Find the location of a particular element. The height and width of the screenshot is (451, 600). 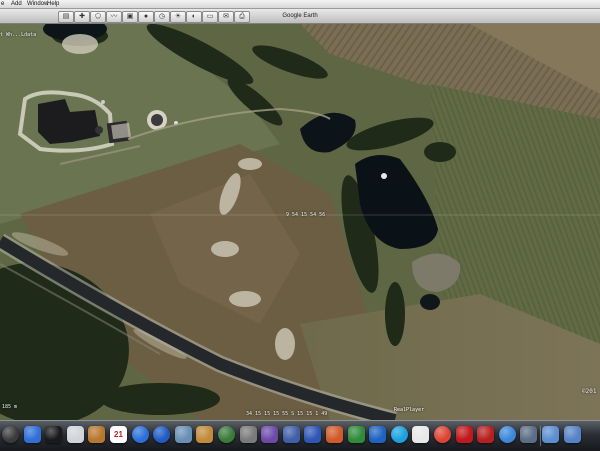

text-edit-icon is located at coordinates (421, 434).